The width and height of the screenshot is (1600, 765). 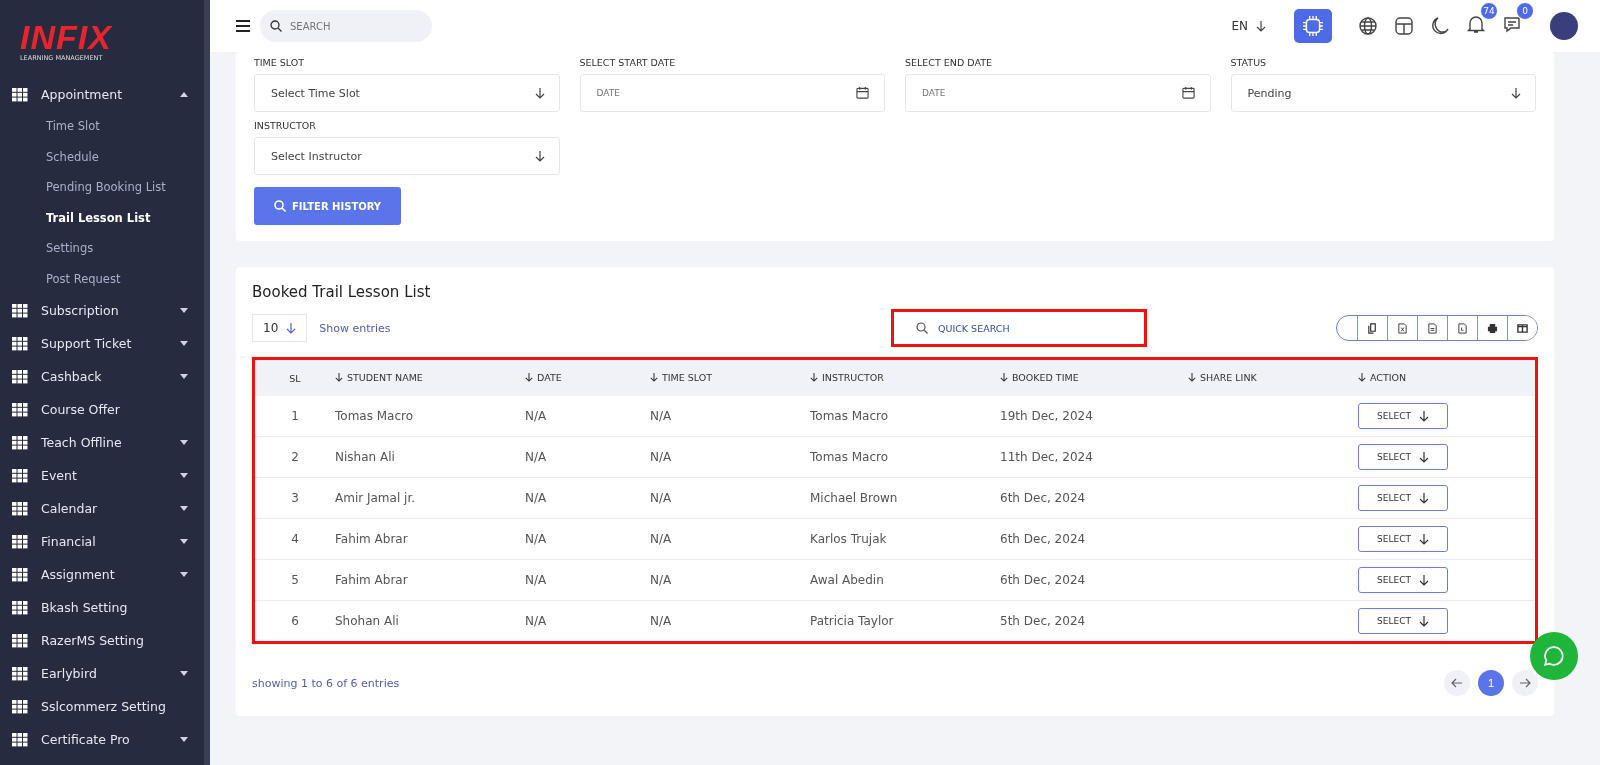 I want to click on column-header: TIME SLOT, so click(x=681, y=377).